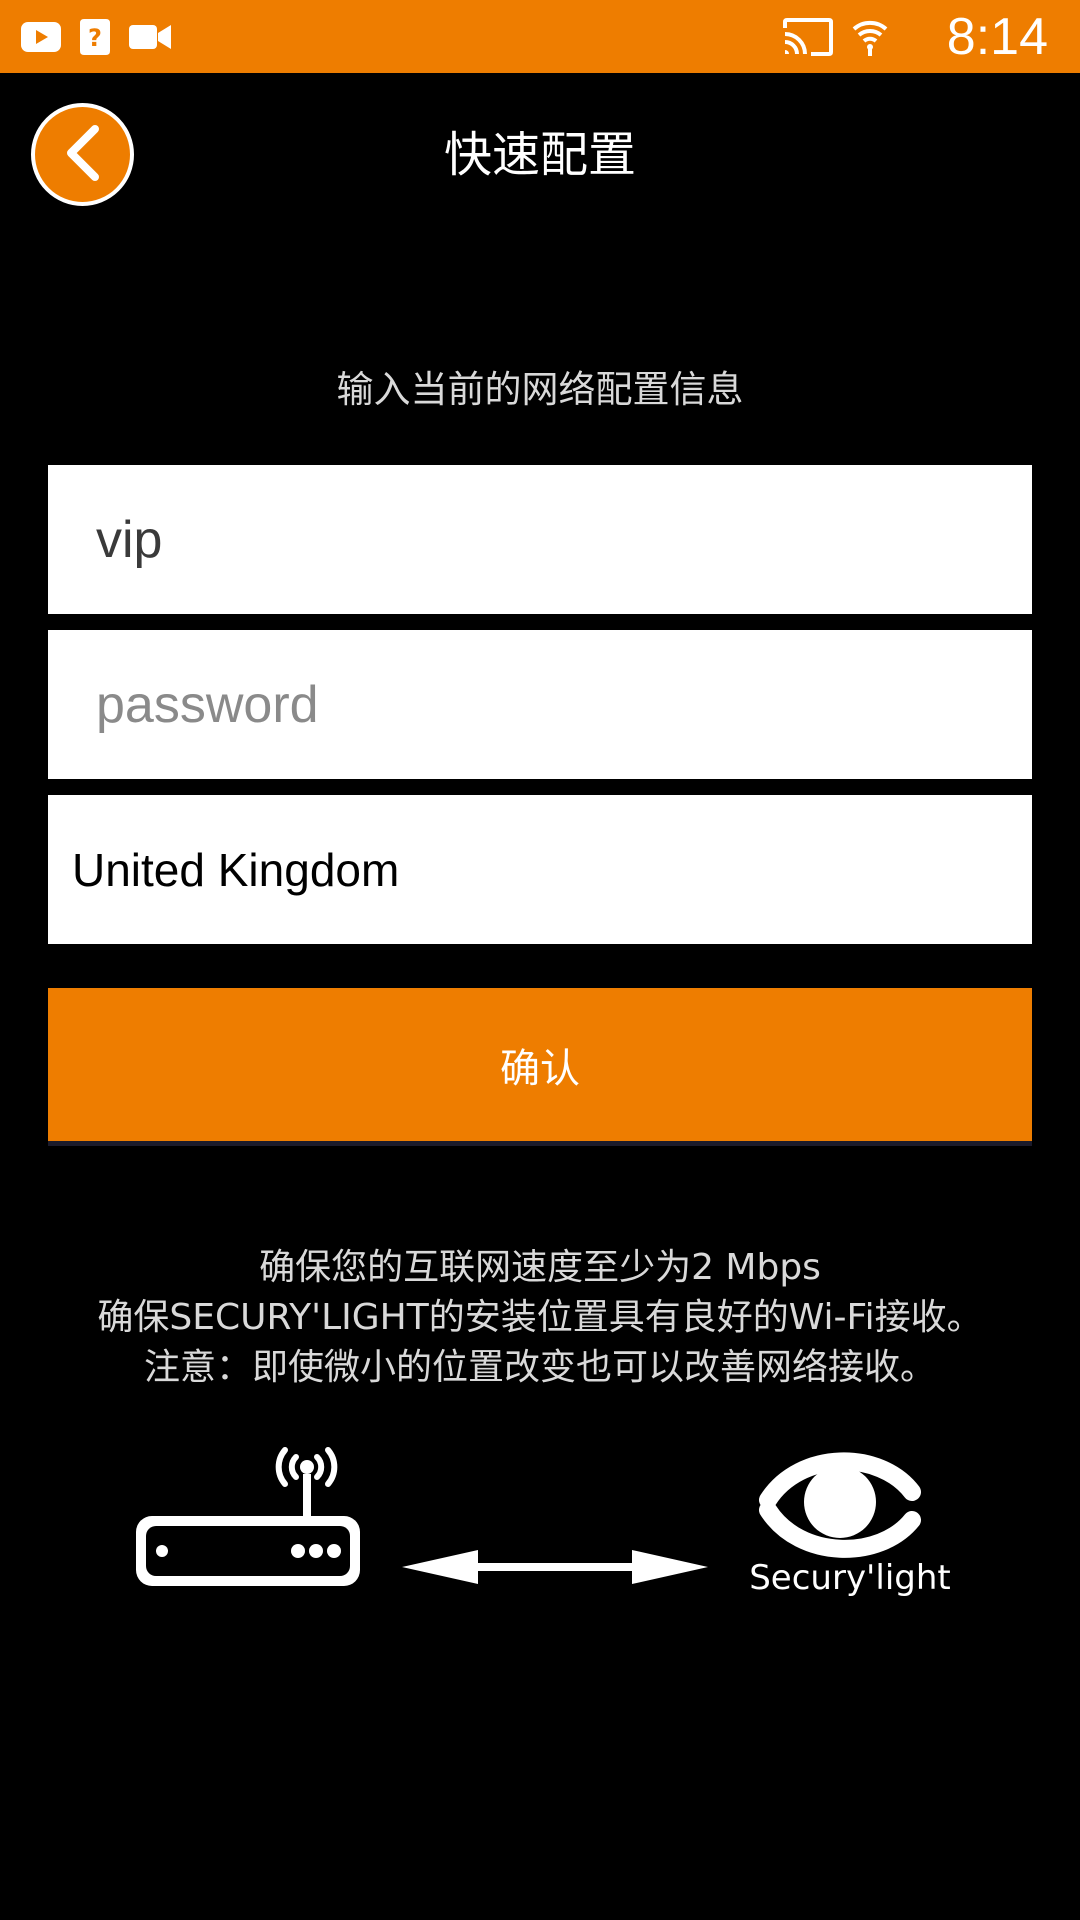  What do you see at coordinates (808, 36) in the screenshot?
I see `cast-icon` at bounding box center [808, 36].